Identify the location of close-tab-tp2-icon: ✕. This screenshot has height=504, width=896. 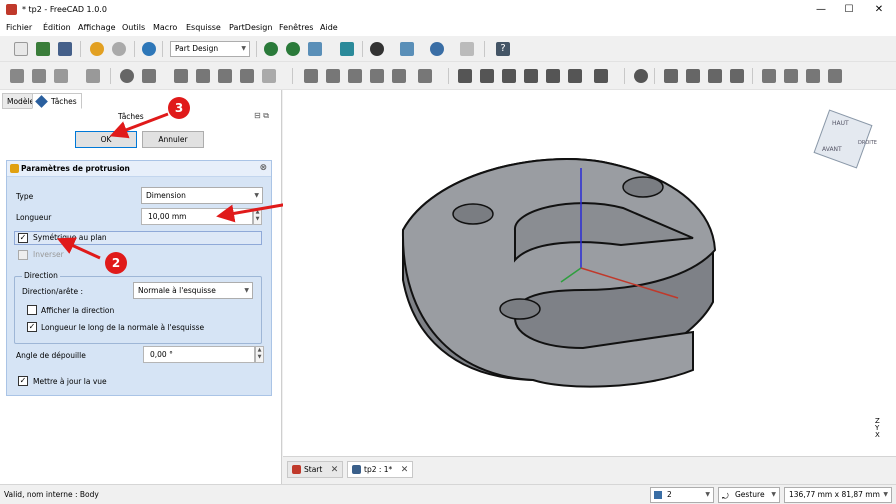
(405, 470).